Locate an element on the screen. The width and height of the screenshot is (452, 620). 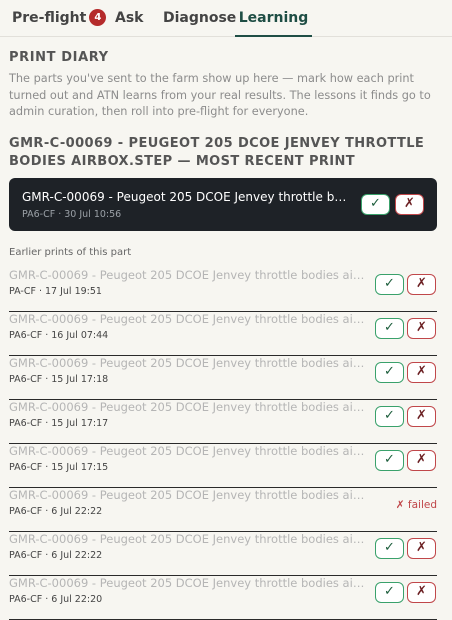
print-meta: PA6-CF · 6 Jul 22:20 is located at coordinates (56, 599).